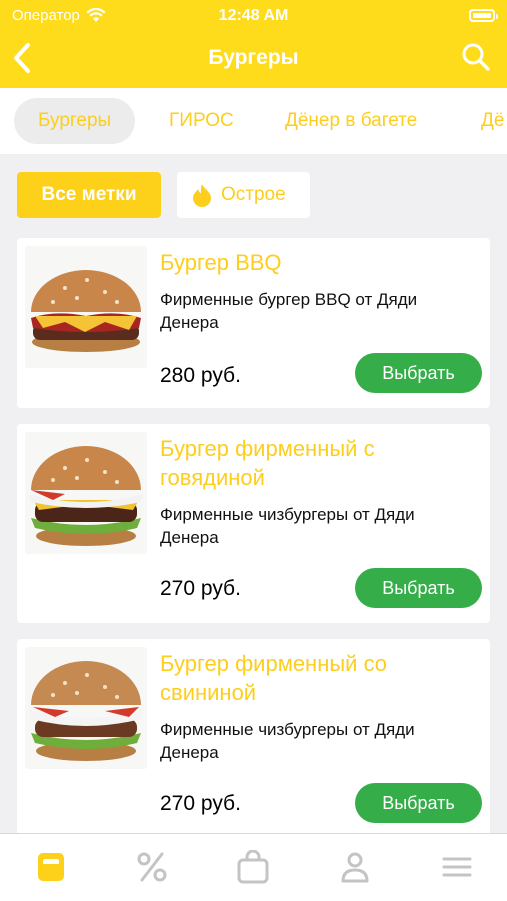 Image resolution: width=507 pixels, height=901 pixels. Describe the element at coordinates (221, 262) in the screenshot. I see `product-title: Бургер BBQ` at that location.